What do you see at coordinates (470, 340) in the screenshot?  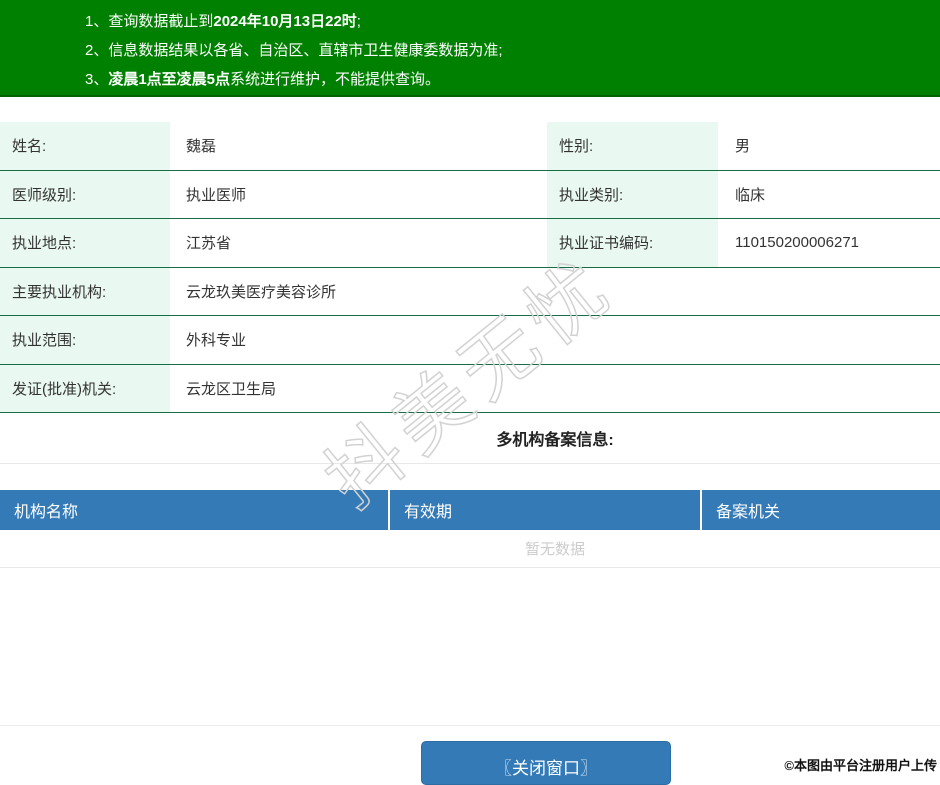 I see `table-row: 执业范围: 外科专业` at bounding box center [470, 340].